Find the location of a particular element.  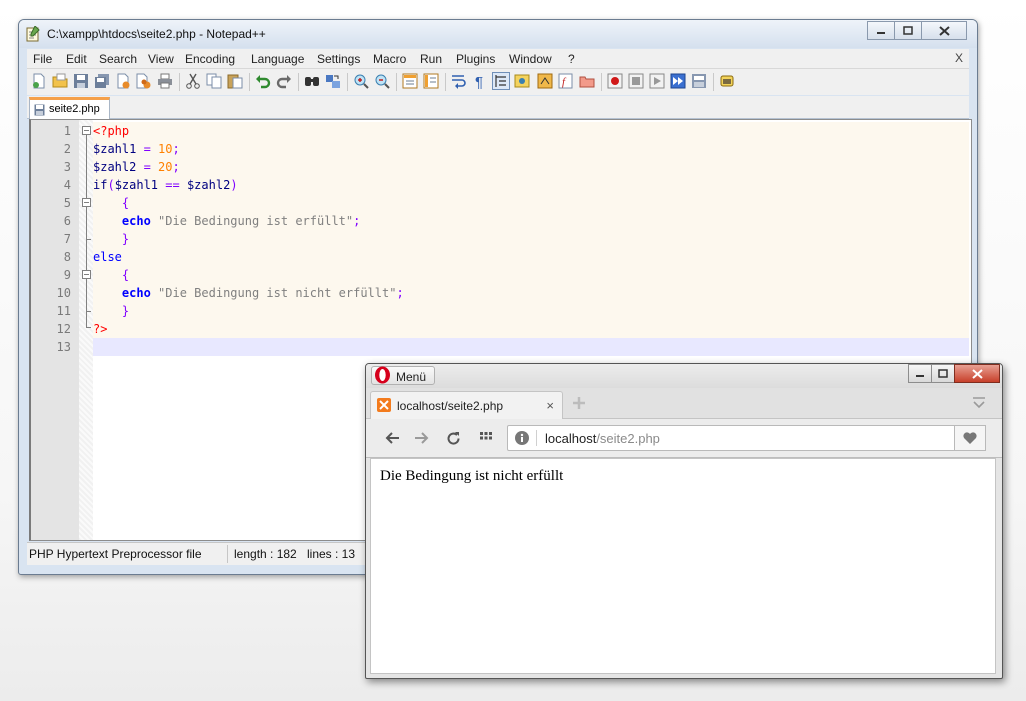

menu-encoding: Encoding is located at coordinates (210, 59).